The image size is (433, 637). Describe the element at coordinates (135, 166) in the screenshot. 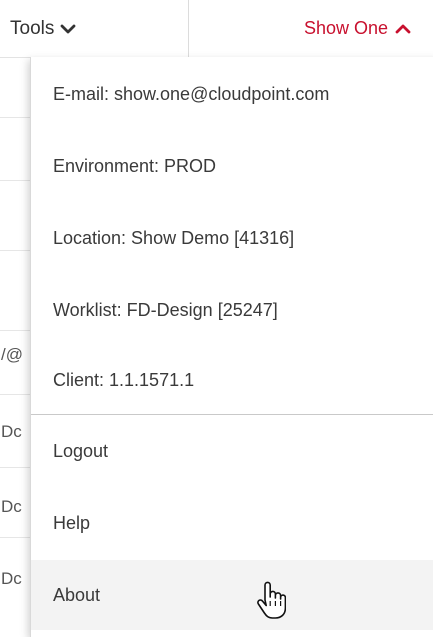

I see `environment-info: Environment: PROD` at that location.